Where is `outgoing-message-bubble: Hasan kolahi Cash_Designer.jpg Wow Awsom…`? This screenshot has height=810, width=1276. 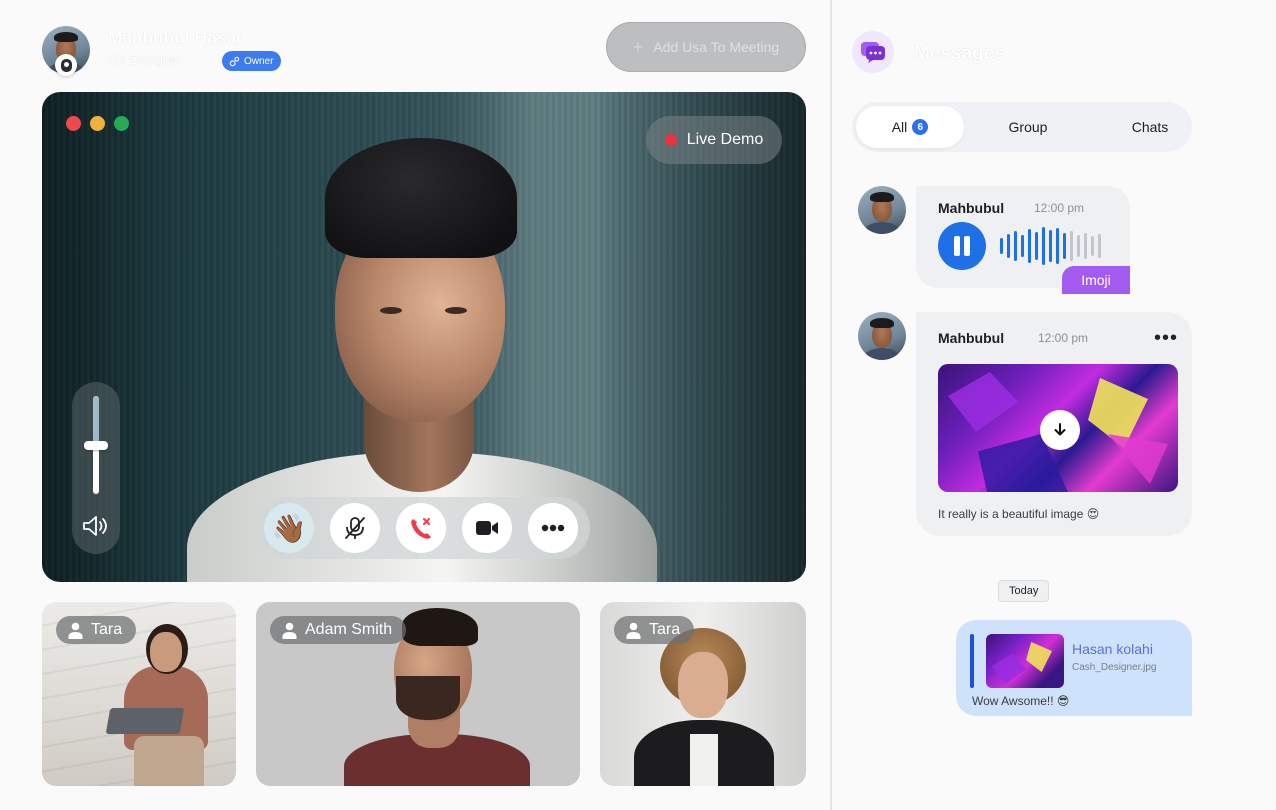 outgoing-message-bubble: Hasan kolahi Cash_Designer.jpg Wow Awsom… is located at coordinates (1074, 668).